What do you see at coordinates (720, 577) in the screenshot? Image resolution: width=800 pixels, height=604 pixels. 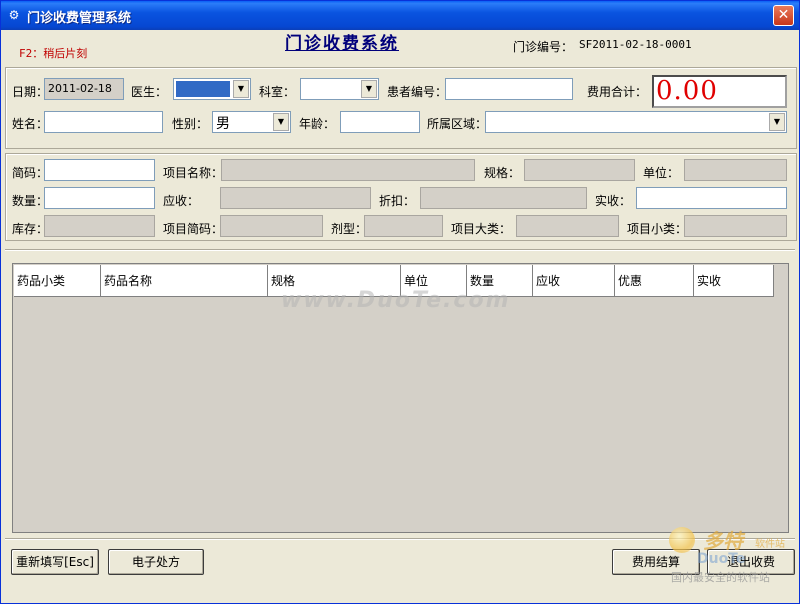 I see `logo-tagline: 国内最安全的软件站` at bounding box center [720, 577].